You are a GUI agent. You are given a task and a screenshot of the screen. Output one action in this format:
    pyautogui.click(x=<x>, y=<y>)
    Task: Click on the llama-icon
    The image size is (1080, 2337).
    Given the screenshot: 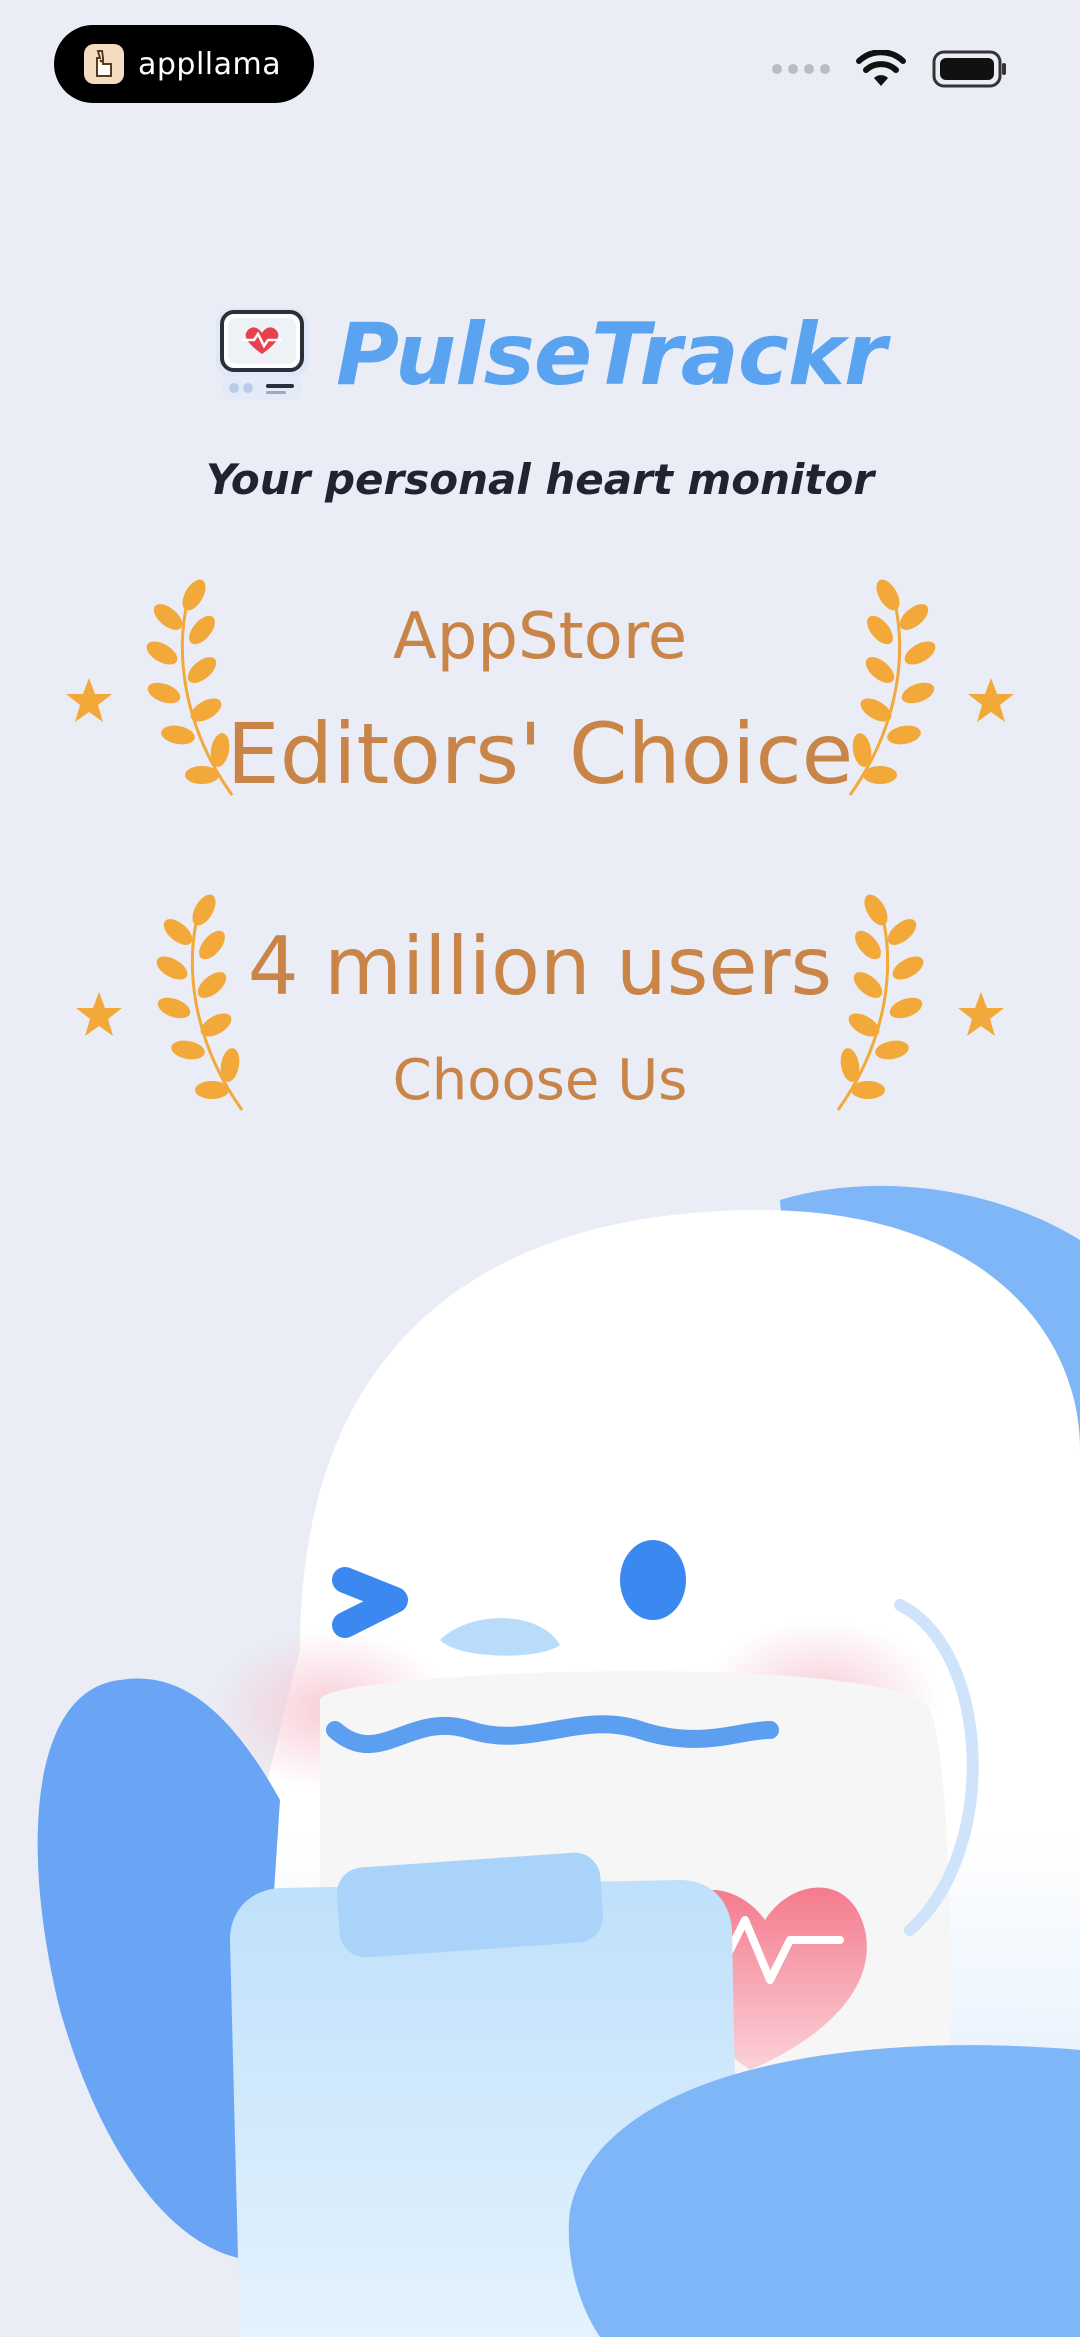 What is the action you would take?
    pyautogui.click(x=104, y=64)
    